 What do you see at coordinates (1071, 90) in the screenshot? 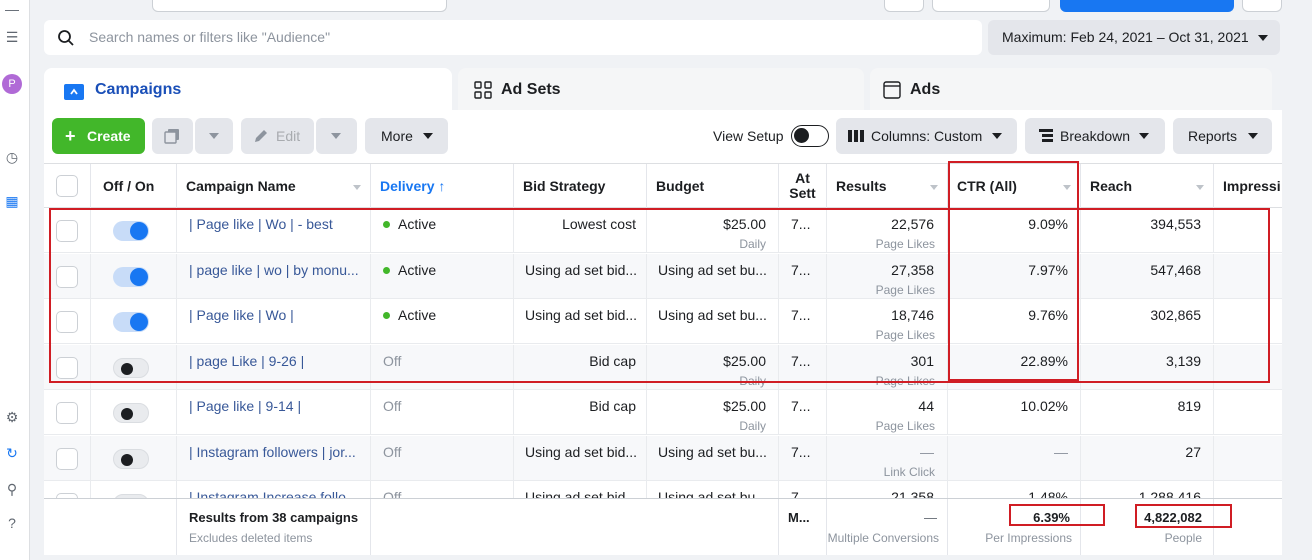
I see `tab-ads: Ads` at bounding box center [1071, 90].